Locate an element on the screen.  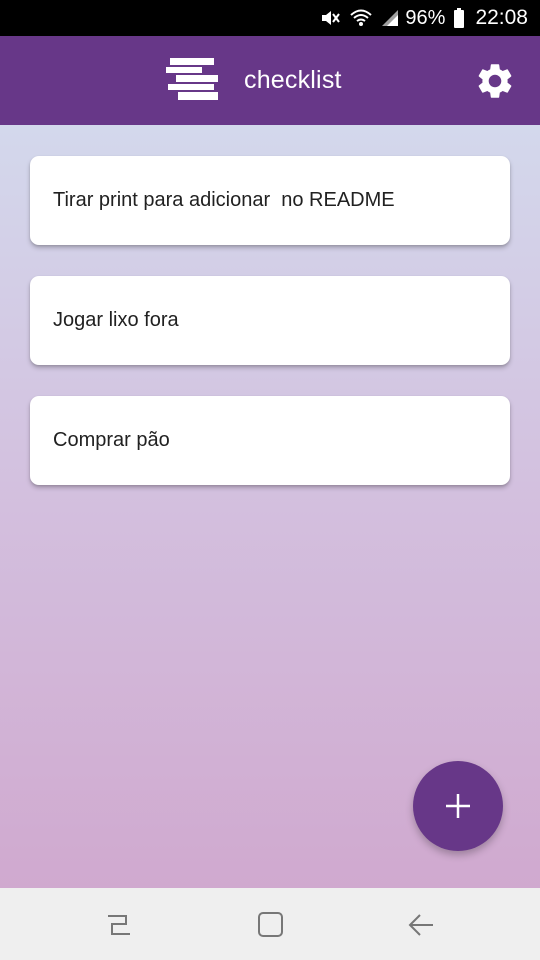
task-card: Jogar lixo fora is located at coordinates (270, 320).